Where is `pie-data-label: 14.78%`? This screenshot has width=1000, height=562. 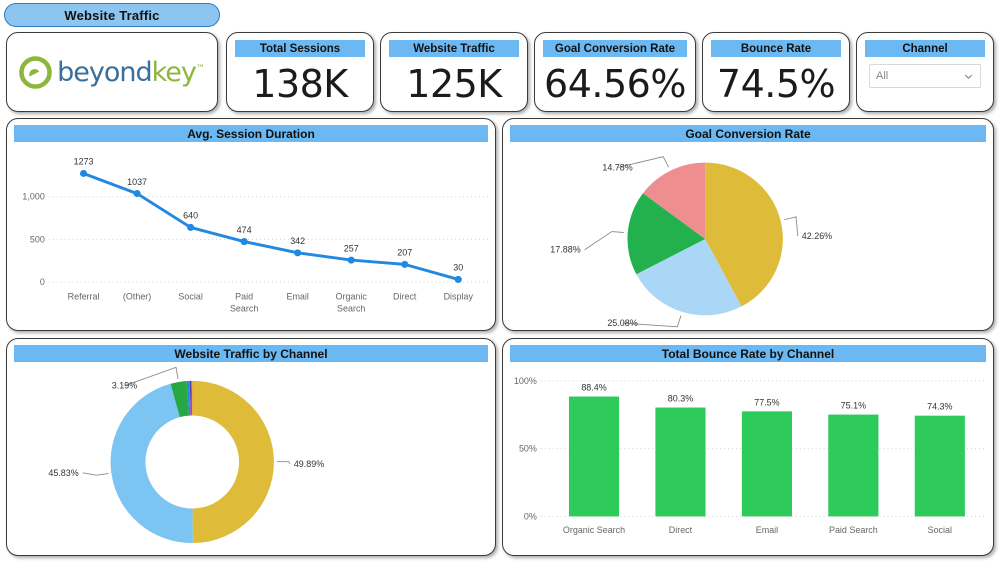
pie-data-label: 14.78% is located at coordinates (617, 168).